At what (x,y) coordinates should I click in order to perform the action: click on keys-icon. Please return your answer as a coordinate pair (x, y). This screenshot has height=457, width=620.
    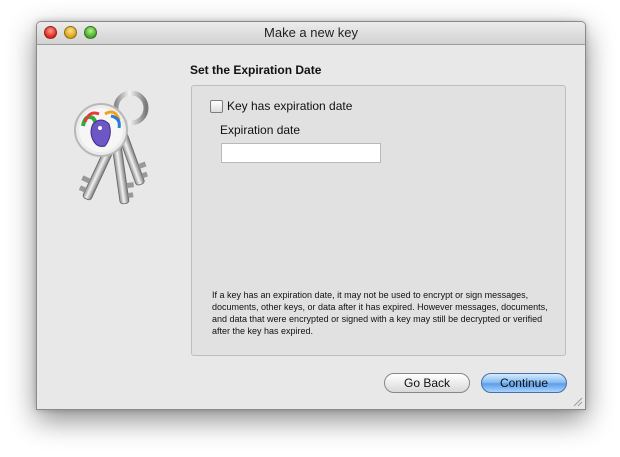
    Looking at the image, I should click on (111, 147).